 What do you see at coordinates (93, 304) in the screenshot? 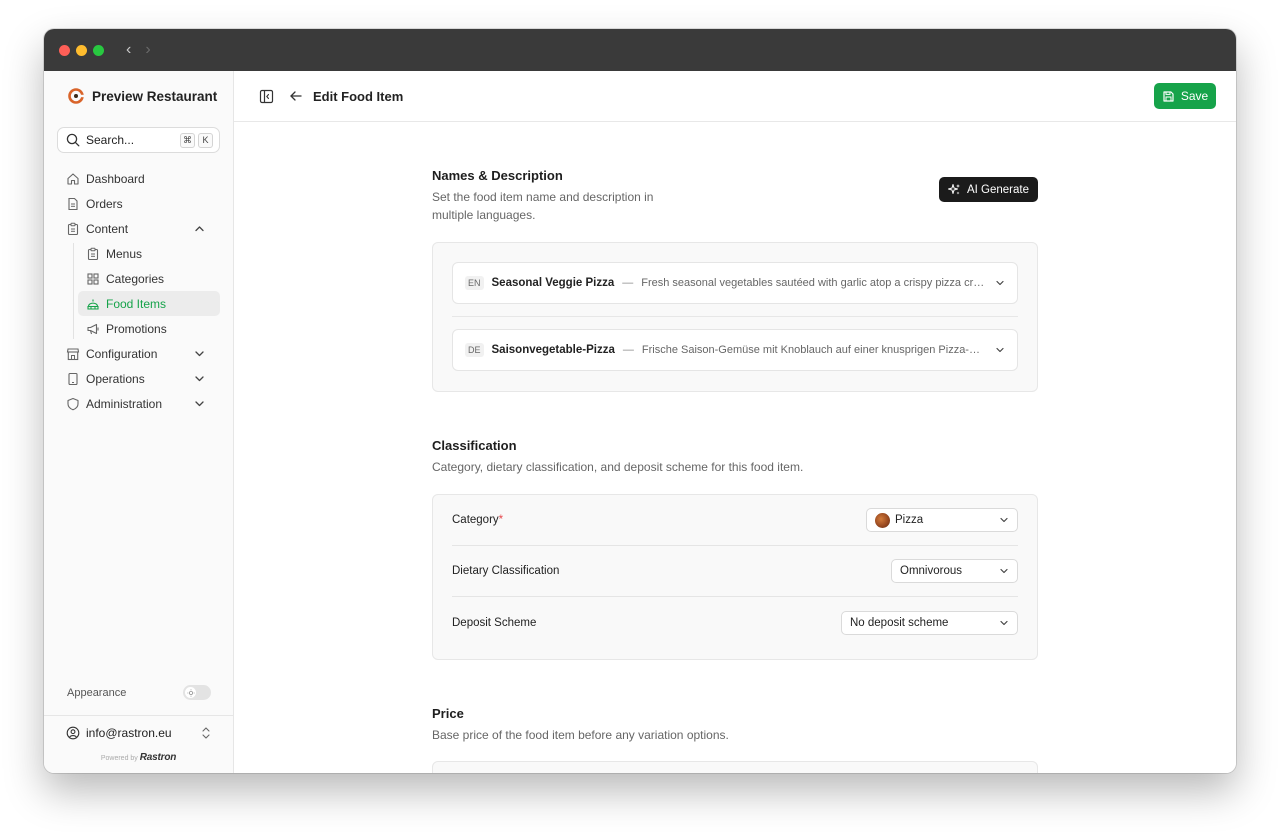
I see `food-tray-icon` at bounding box center [93, 304].